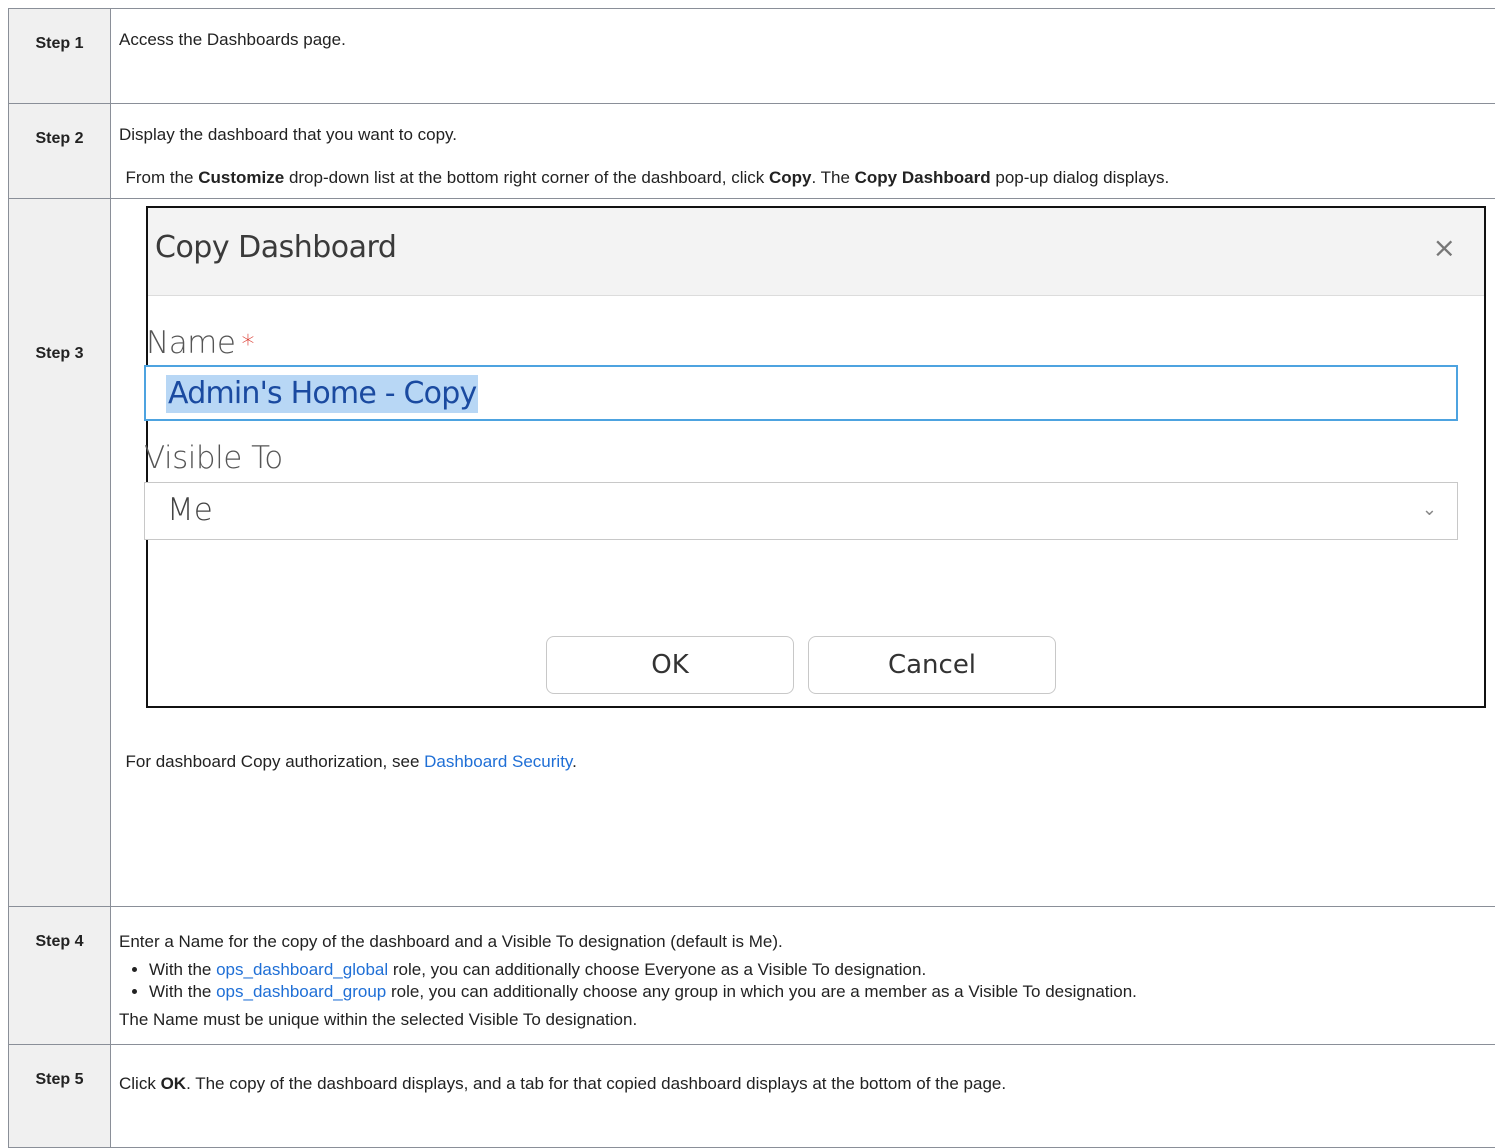 The height and width of the screenshot is (1148, 1495). Describe the element at coordinates (275, 761) in the screenshot. I see `text-run: For dashboard Copy authorization, see` at that location.